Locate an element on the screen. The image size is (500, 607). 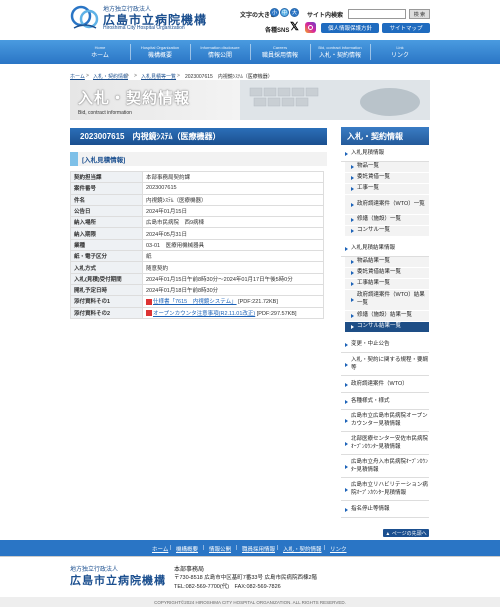
nav-home: Home ホーム is located at coordinates (100, 52).